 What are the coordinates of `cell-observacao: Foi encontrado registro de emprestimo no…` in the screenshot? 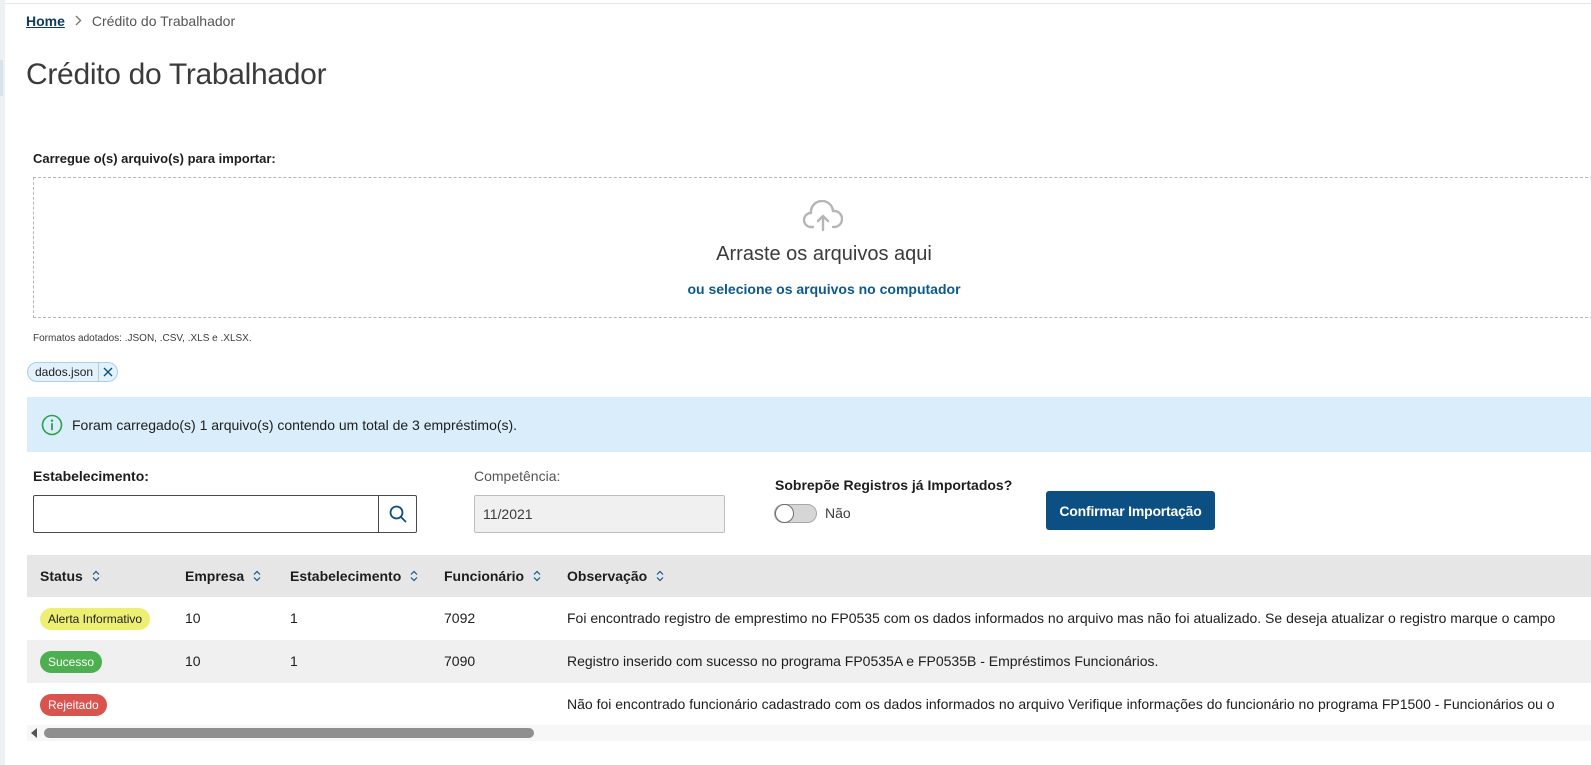 It's located at (1061, 618).